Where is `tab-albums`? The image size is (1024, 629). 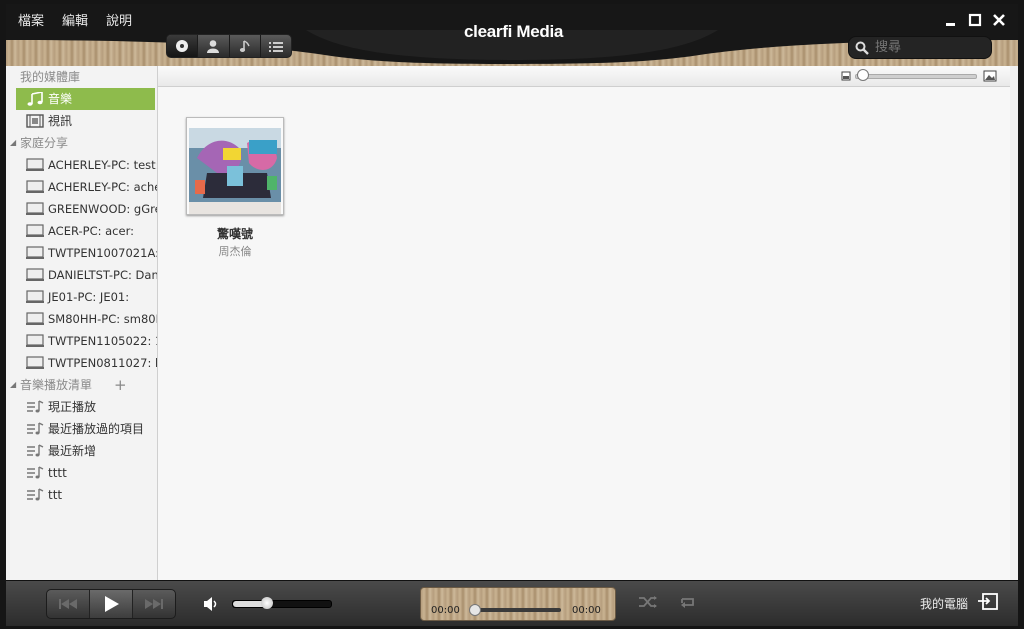
tab-albums is located at coordinates (183, 46).